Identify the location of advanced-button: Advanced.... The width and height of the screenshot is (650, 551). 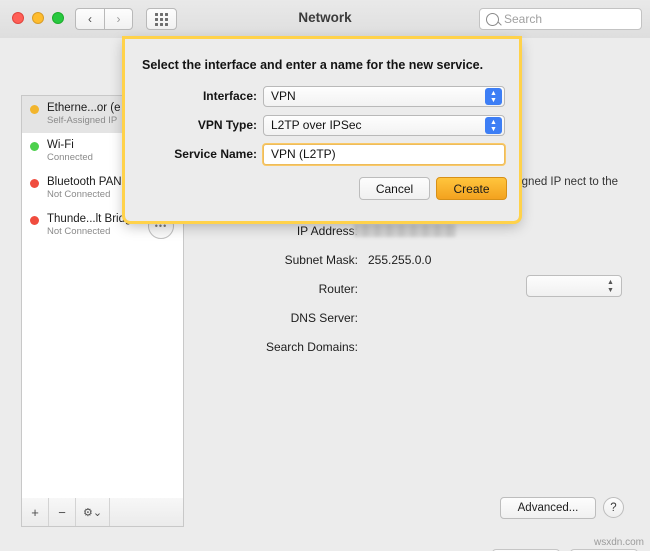
(548, 508).